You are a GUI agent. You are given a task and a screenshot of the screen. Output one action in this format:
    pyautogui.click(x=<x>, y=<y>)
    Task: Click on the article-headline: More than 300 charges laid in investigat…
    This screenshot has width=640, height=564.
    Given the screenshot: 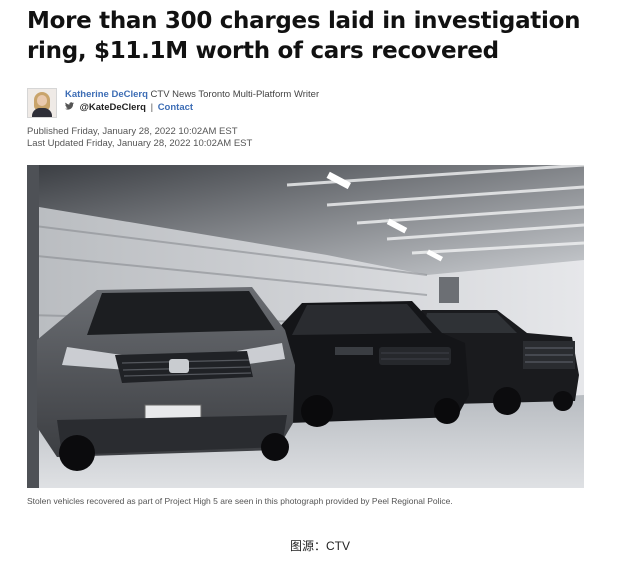 What is the action you would take?
    pyautogui.click(x=322, y=36)
    